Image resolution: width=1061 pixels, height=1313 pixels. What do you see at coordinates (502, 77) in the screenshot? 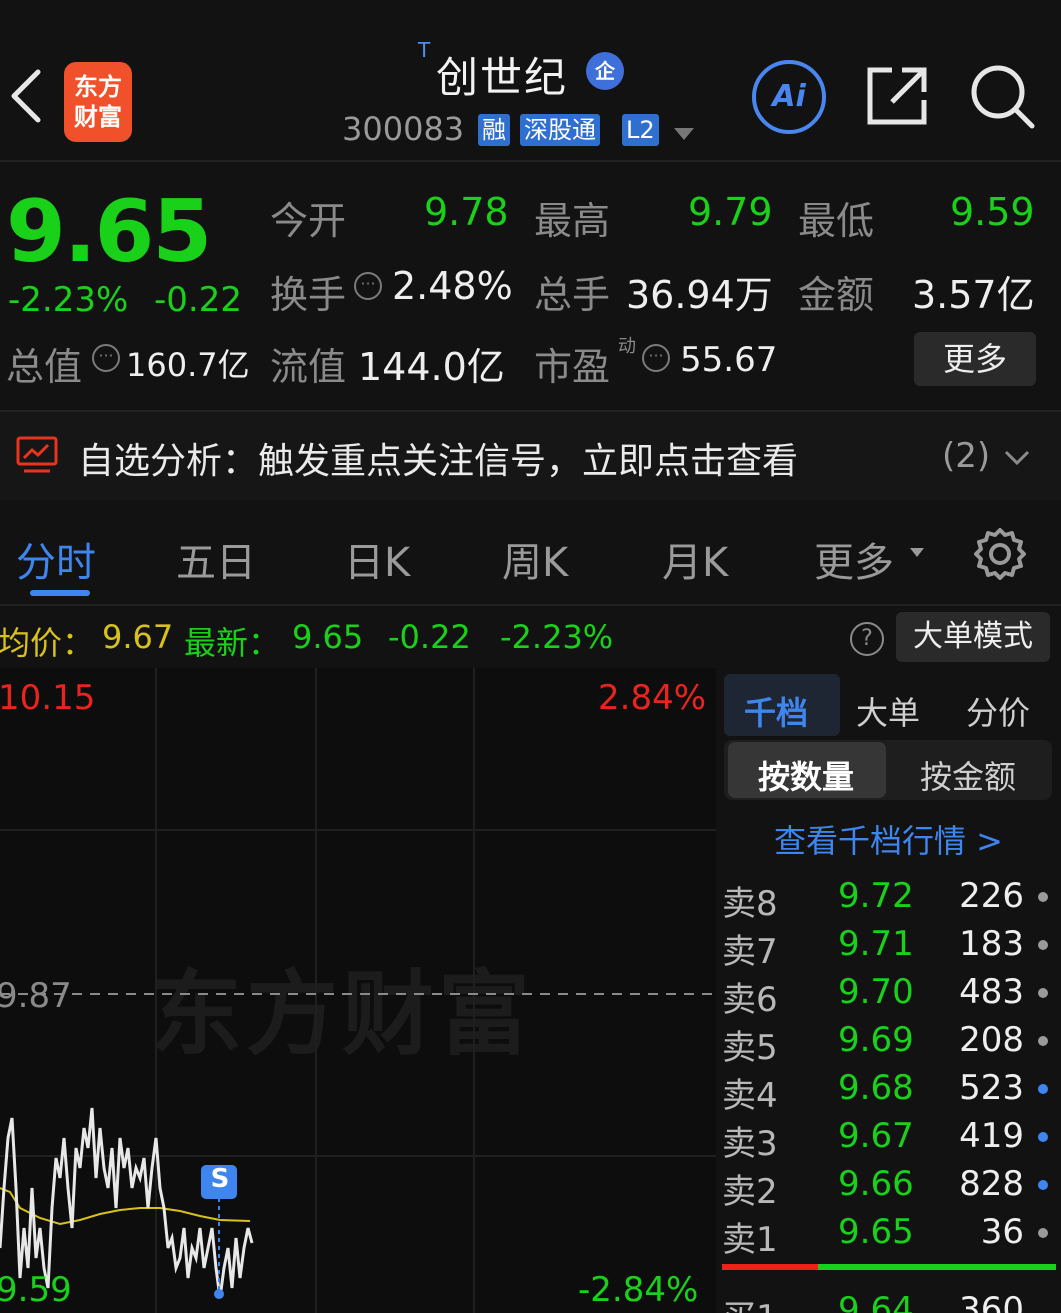
I see `stock-name: 创世纪` at bounding box center [502, 77].